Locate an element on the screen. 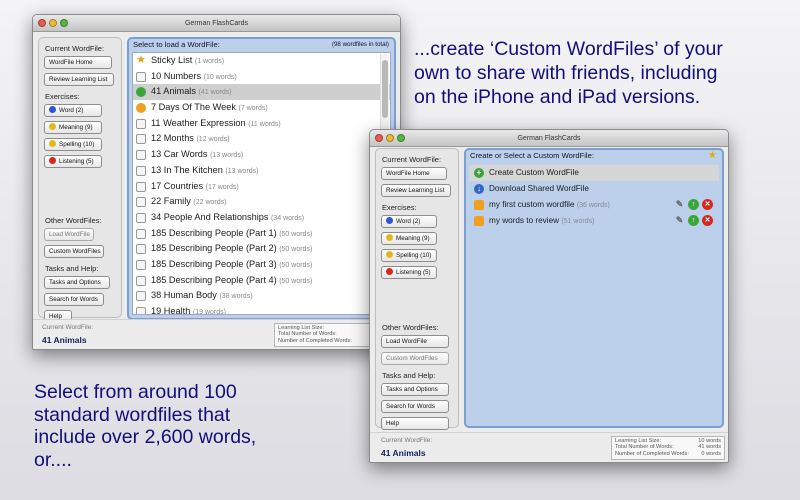  download-icon: ↓ is located at coordinates (479, 189).